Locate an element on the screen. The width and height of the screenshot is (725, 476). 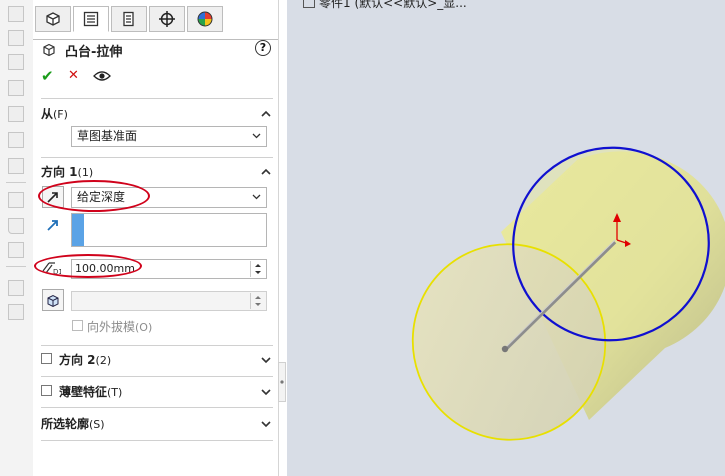
selection-focus-bar is located at coordinates (78, 230).